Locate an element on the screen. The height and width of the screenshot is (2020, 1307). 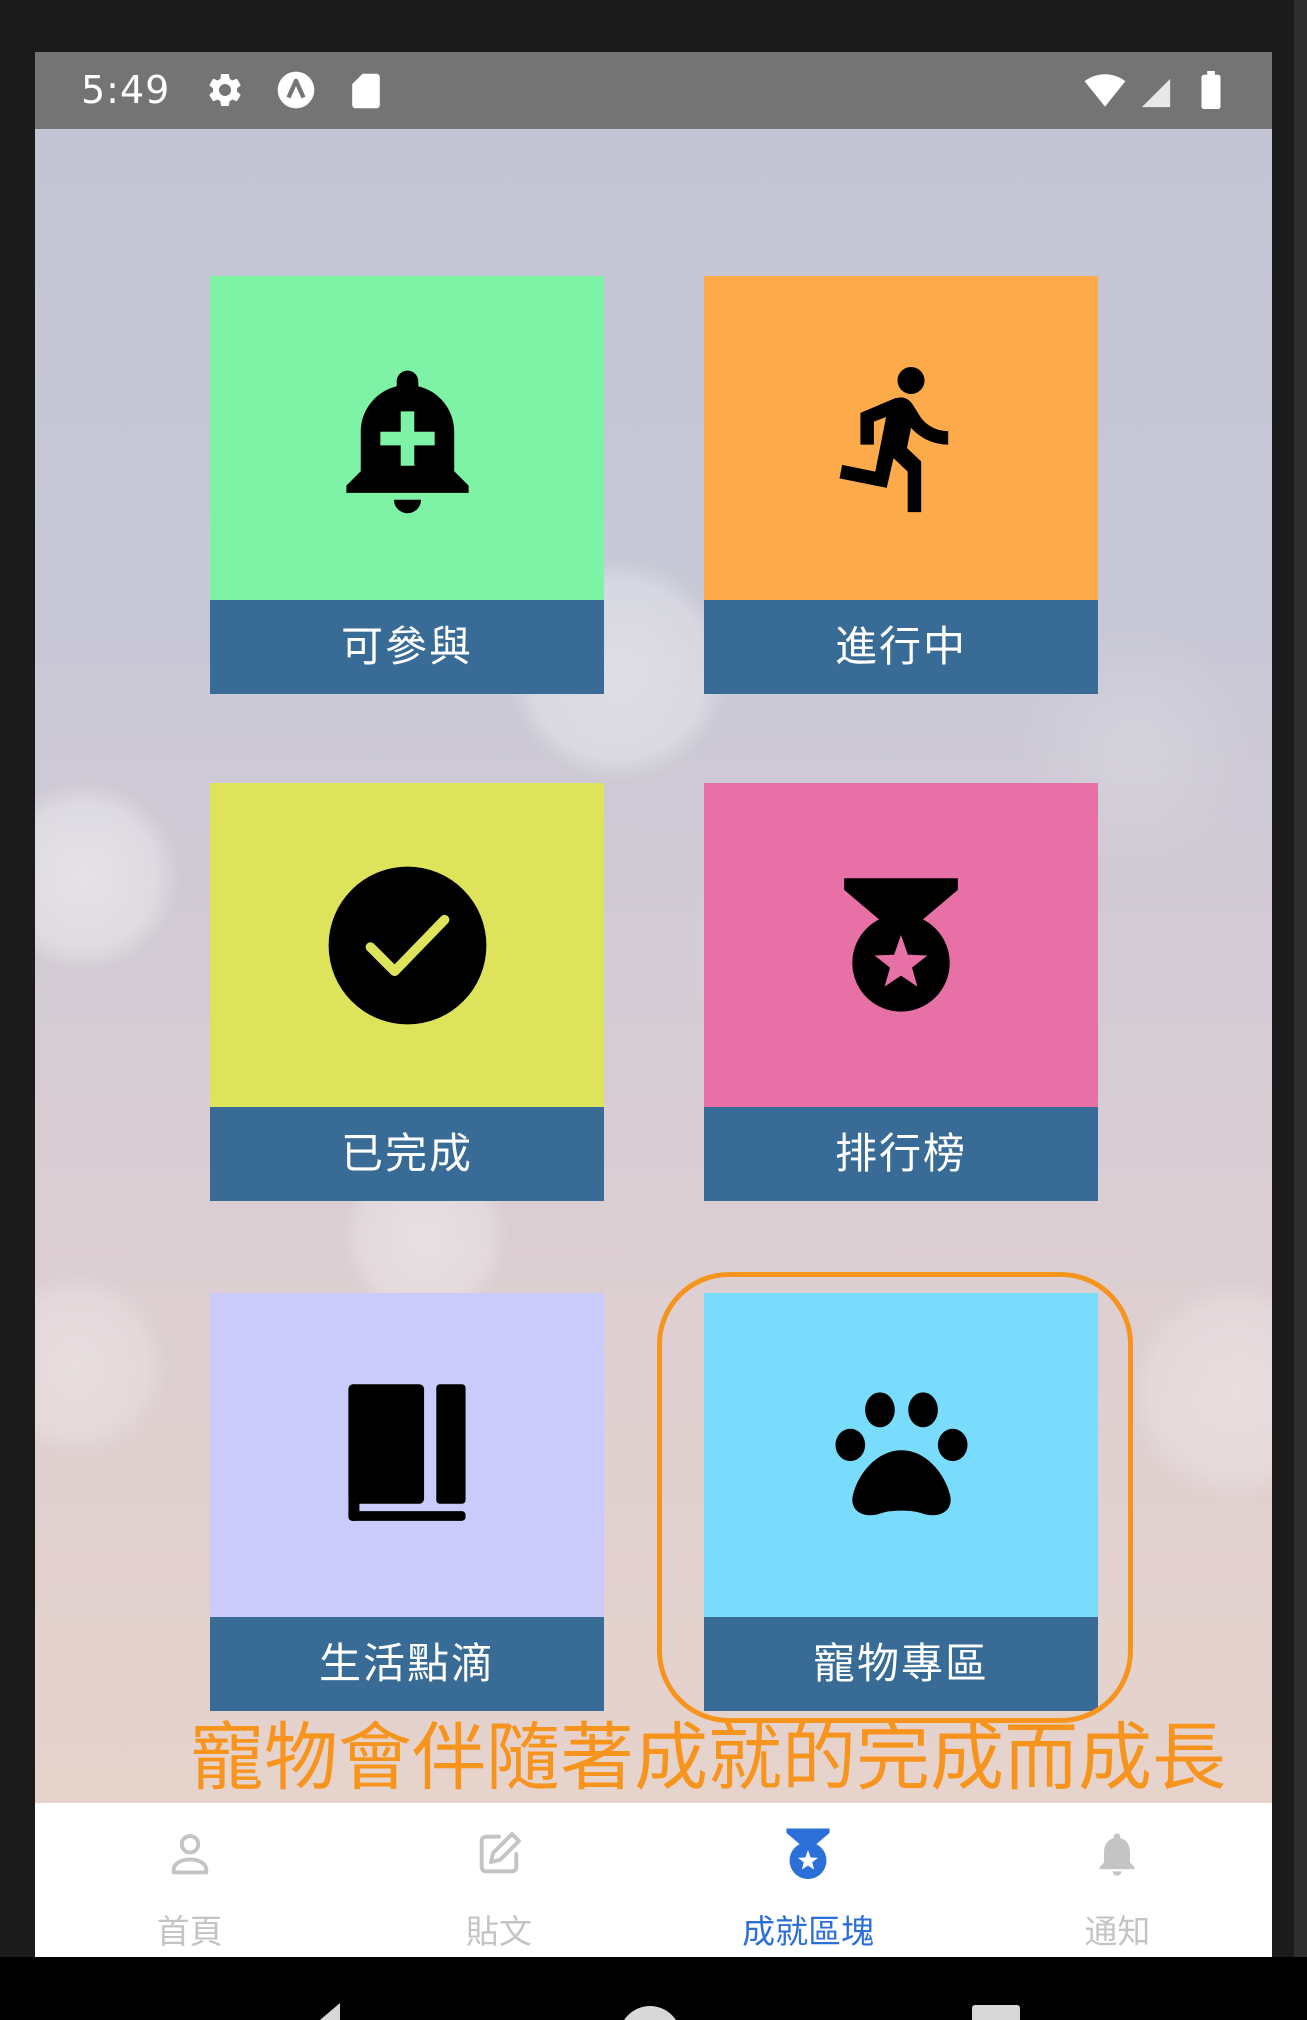
tile-in-progress: 進行中 is located at coordinates (901, 485).